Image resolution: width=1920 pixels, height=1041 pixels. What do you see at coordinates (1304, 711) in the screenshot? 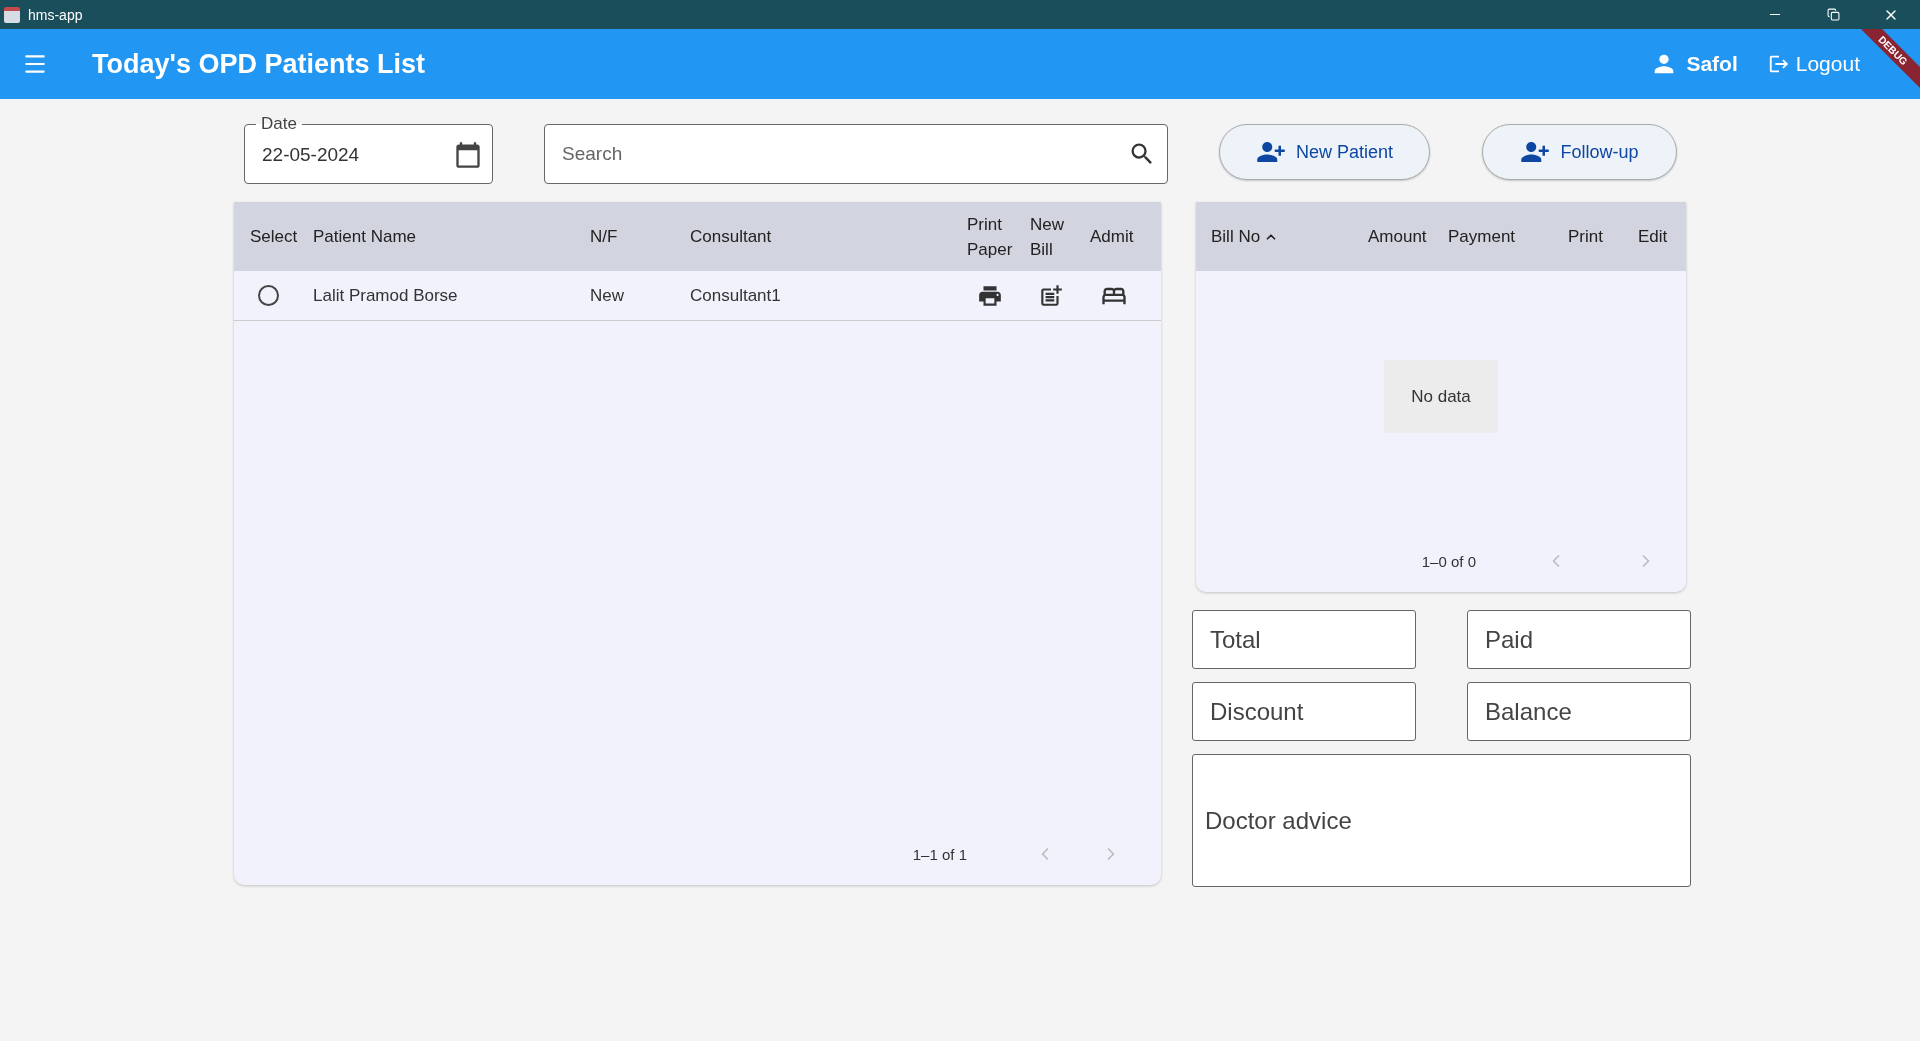
I see `amount-field: Discount` at bounding box center [1304, 711].